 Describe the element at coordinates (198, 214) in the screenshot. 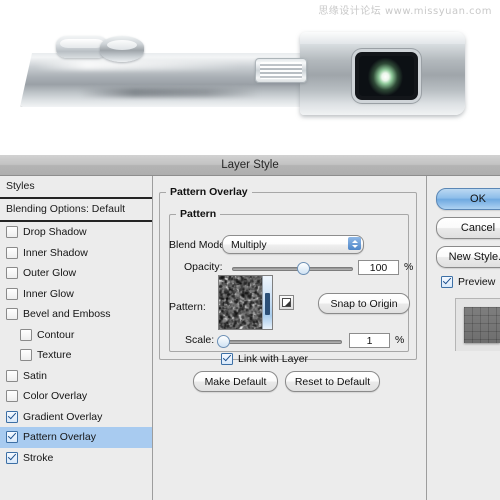

I see `pattern-group-title: Pattern` at that location.